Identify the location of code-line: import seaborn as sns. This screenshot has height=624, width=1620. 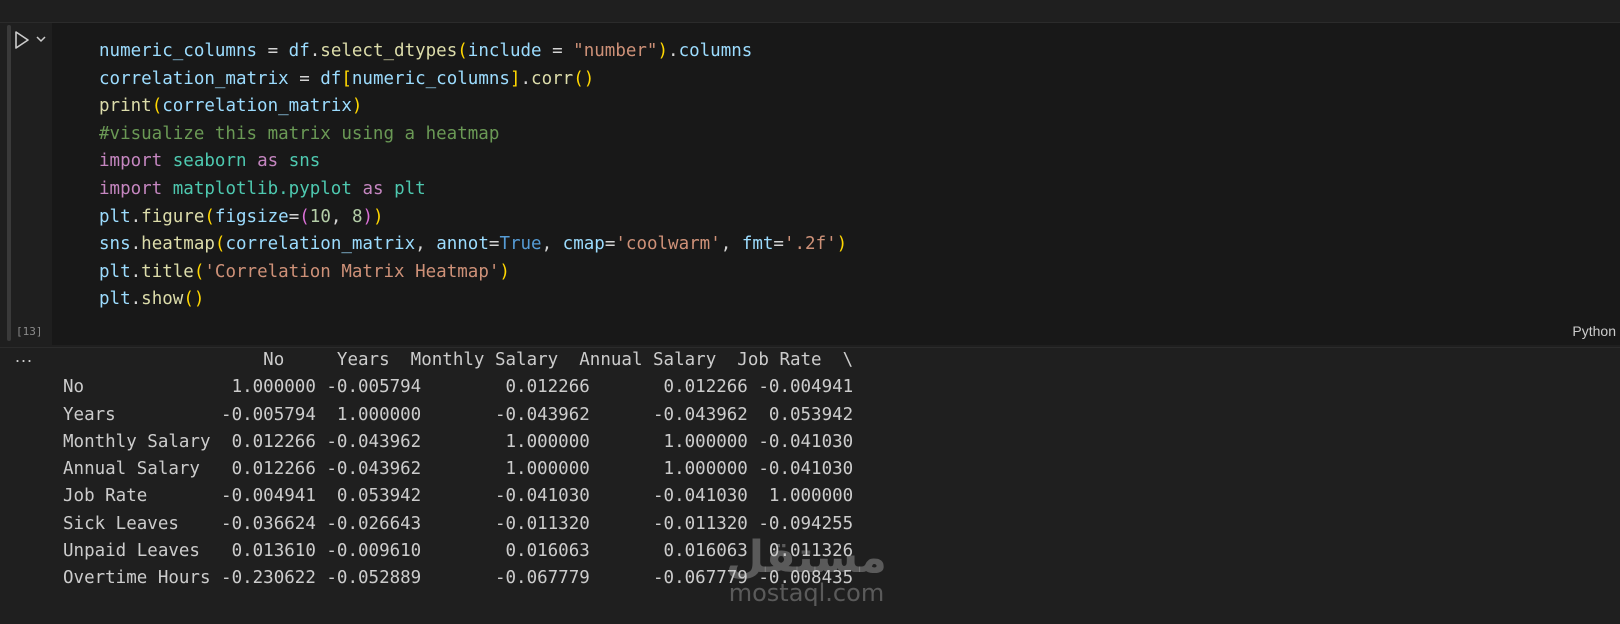
(473, 162).